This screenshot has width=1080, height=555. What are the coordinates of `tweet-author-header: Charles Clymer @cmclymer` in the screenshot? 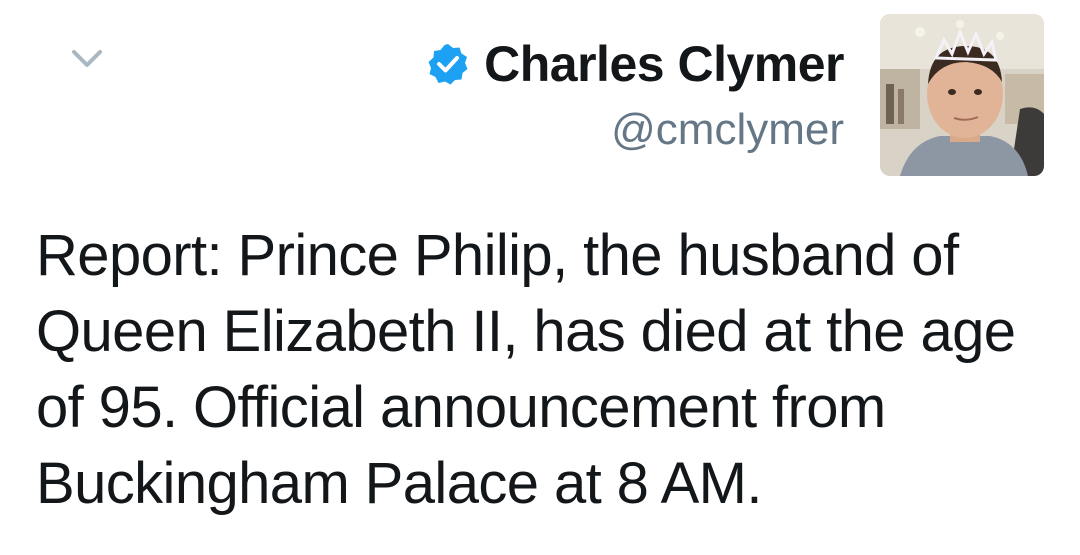 It's located at (635, 93).